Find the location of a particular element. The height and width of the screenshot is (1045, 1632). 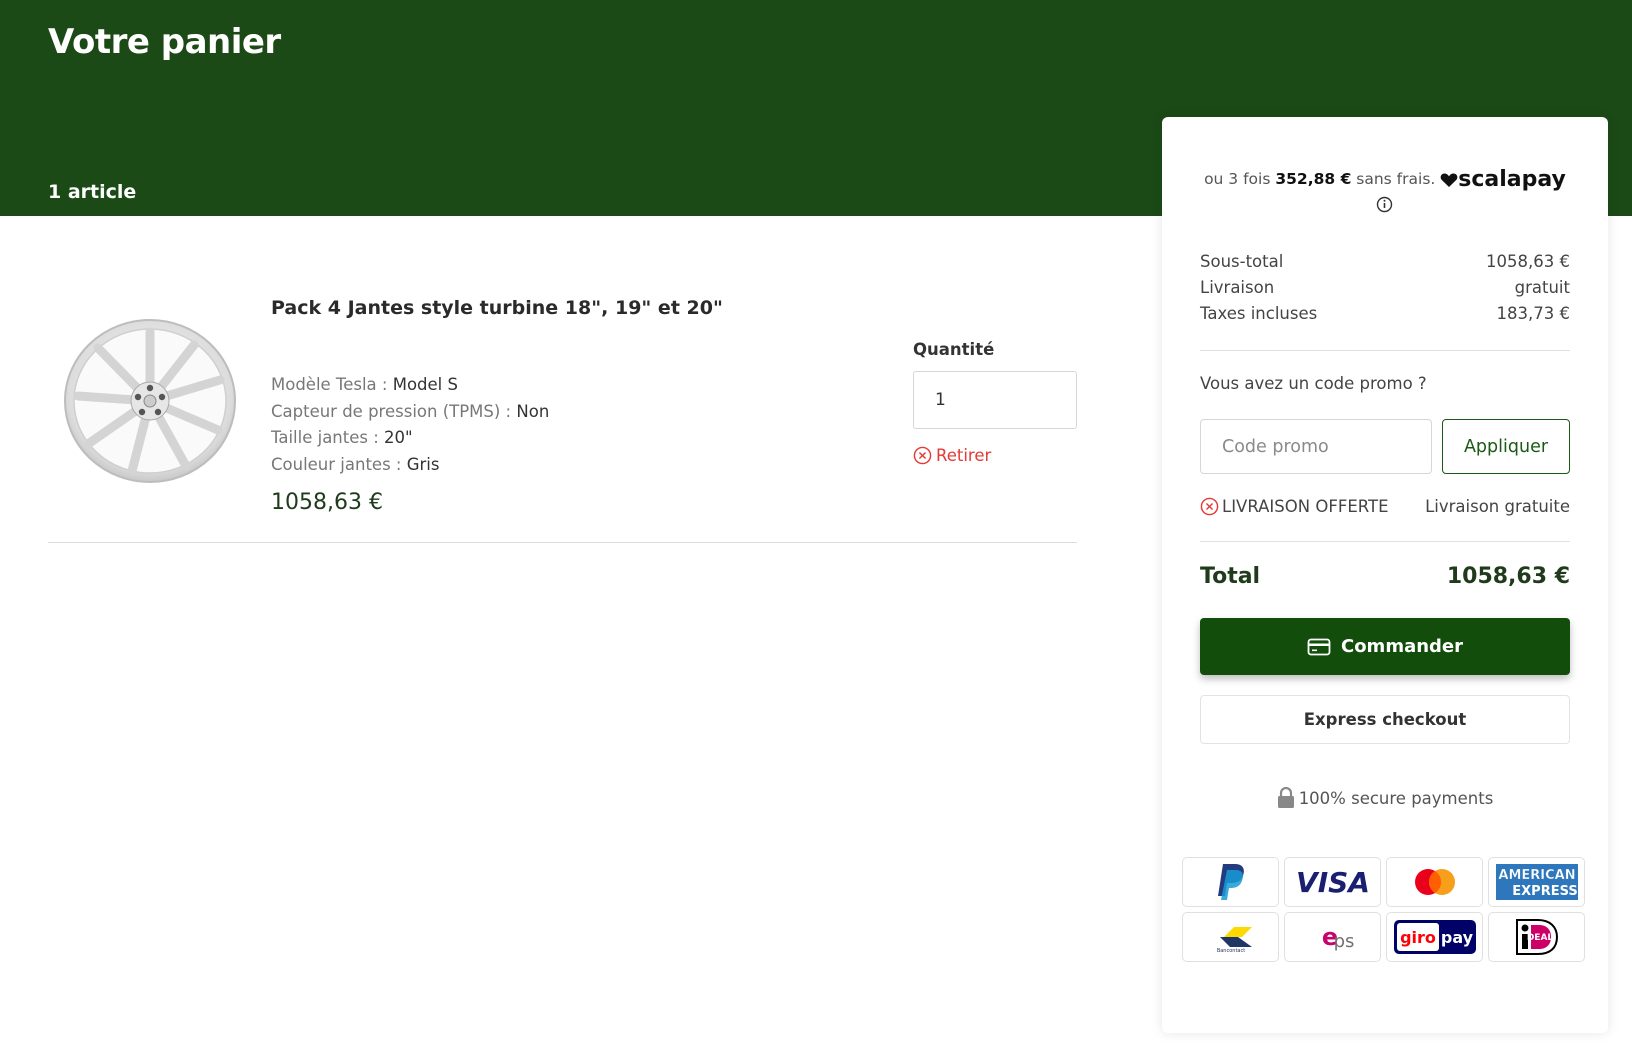

remove-discount-icon is located at coordinates (1209, 506).